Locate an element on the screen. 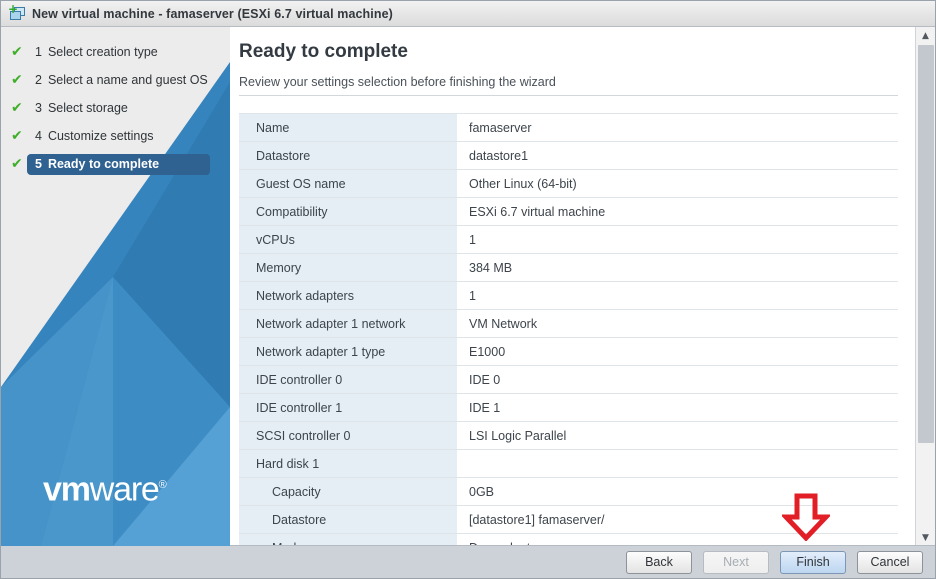 This screenshot has width=936, height=579. row-value: IDE 0 is located at coordinates (677, 379).